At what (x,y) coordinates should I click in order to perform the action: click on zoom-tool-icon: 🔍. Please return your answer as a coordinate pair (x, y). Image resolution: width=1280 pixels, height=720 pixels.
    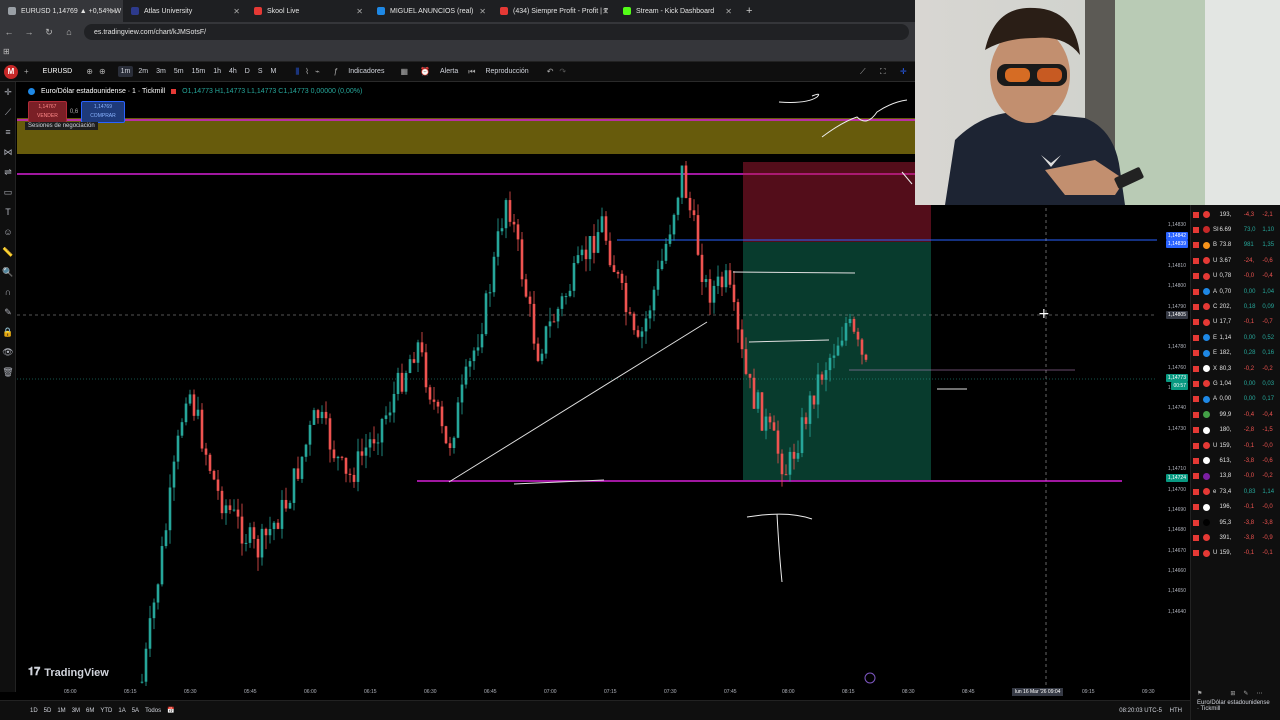
    Looking at the image, I should click on (8, 272).